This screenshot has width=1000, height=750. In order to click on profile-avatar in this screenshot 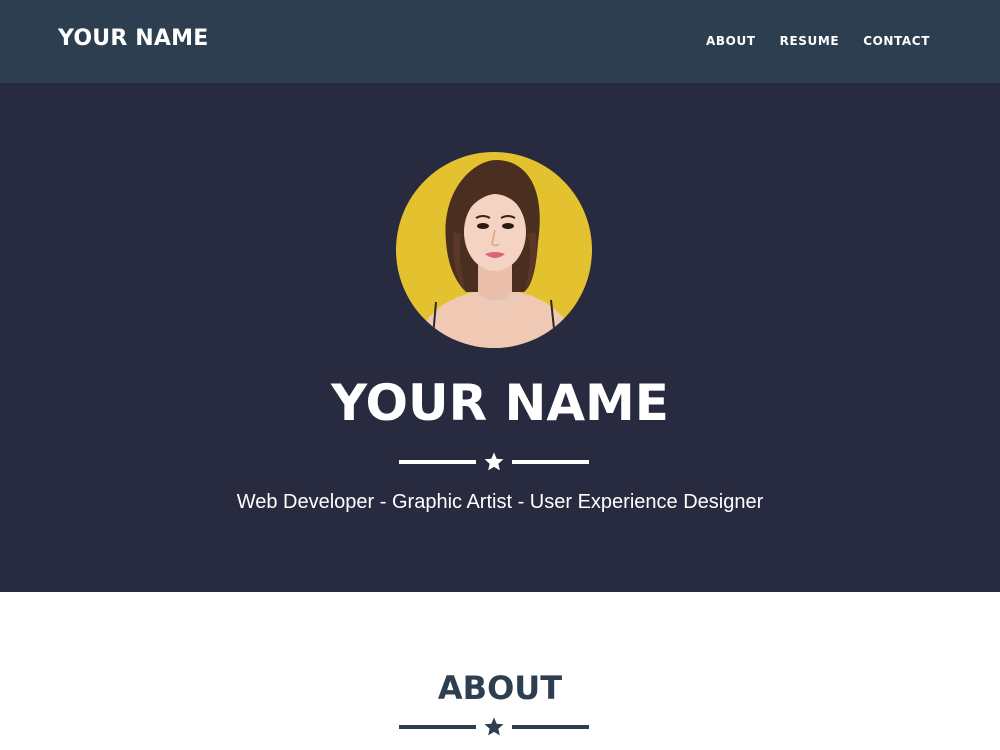, I will do `click(494, 250)`.